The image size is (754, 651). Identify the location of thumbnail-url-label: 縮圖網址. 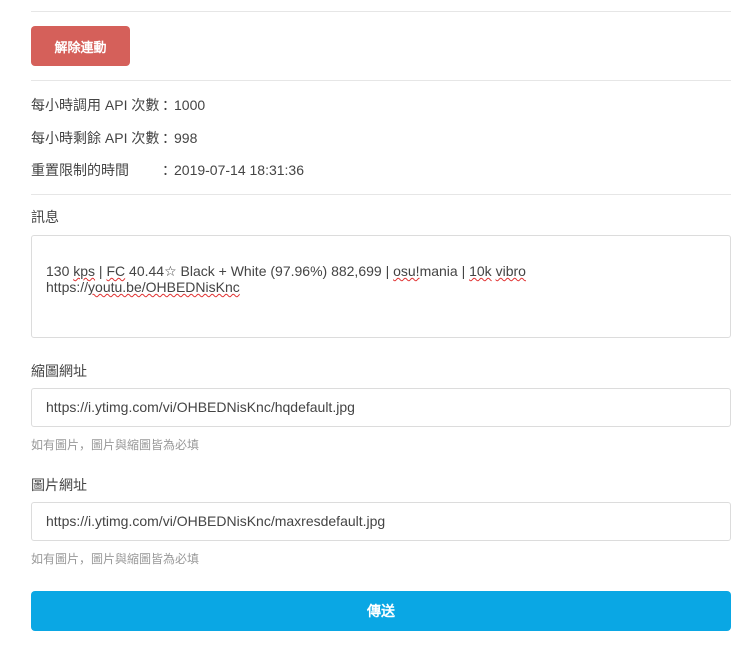
(59, 371).